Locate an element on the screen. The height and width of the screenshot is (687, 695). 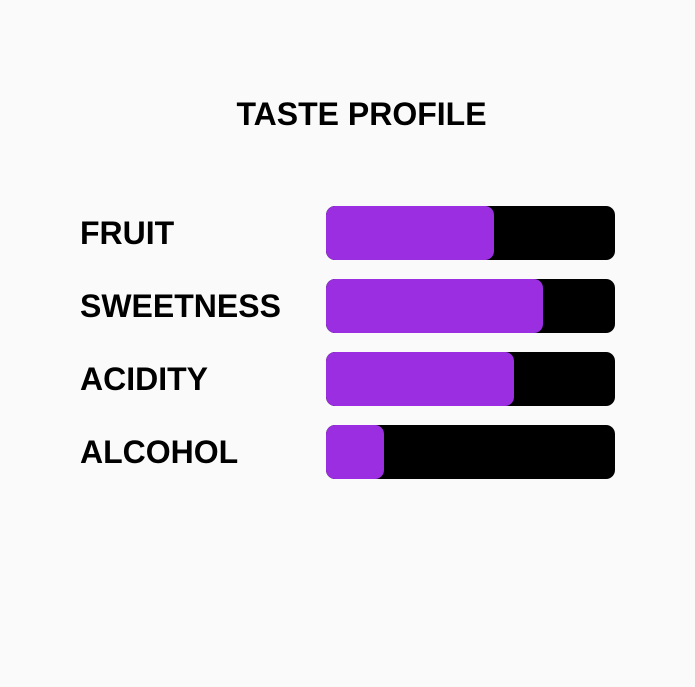
bar-row-alcohol: ALCOHOL is located at coordinates (350, 452).